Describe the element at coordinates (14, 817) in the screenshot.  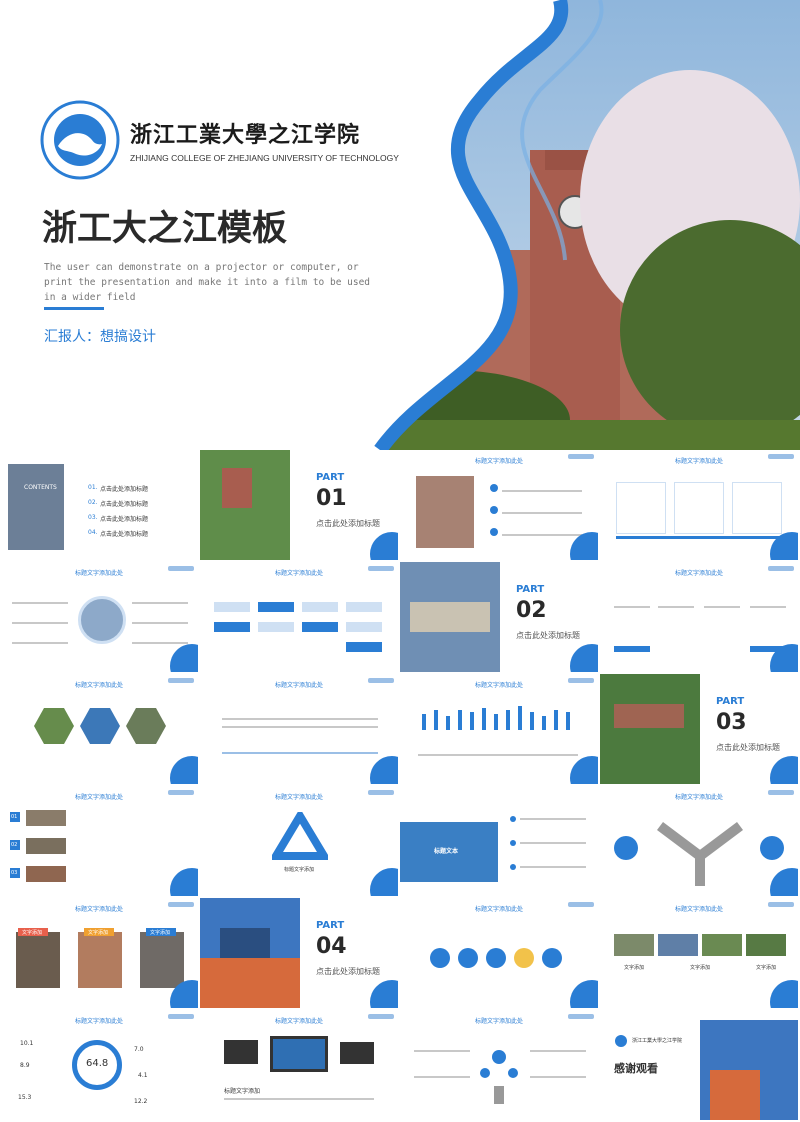
I see `row-num-1: 01` at that location.